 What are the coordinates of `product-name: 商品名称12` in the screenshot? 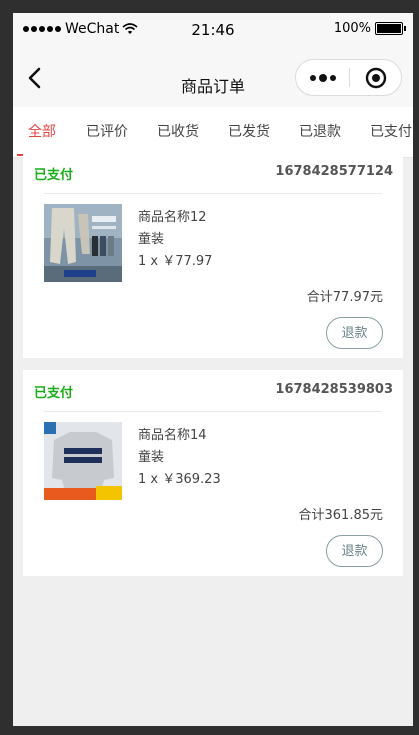 It's located at (172, 217).